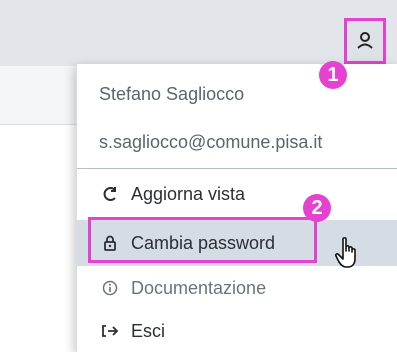 The width and height of the screenshot is (397, 352). Describe the element at coordinates (333, 75) in the screenshot. I see `step-badge-1: 1` at that location.